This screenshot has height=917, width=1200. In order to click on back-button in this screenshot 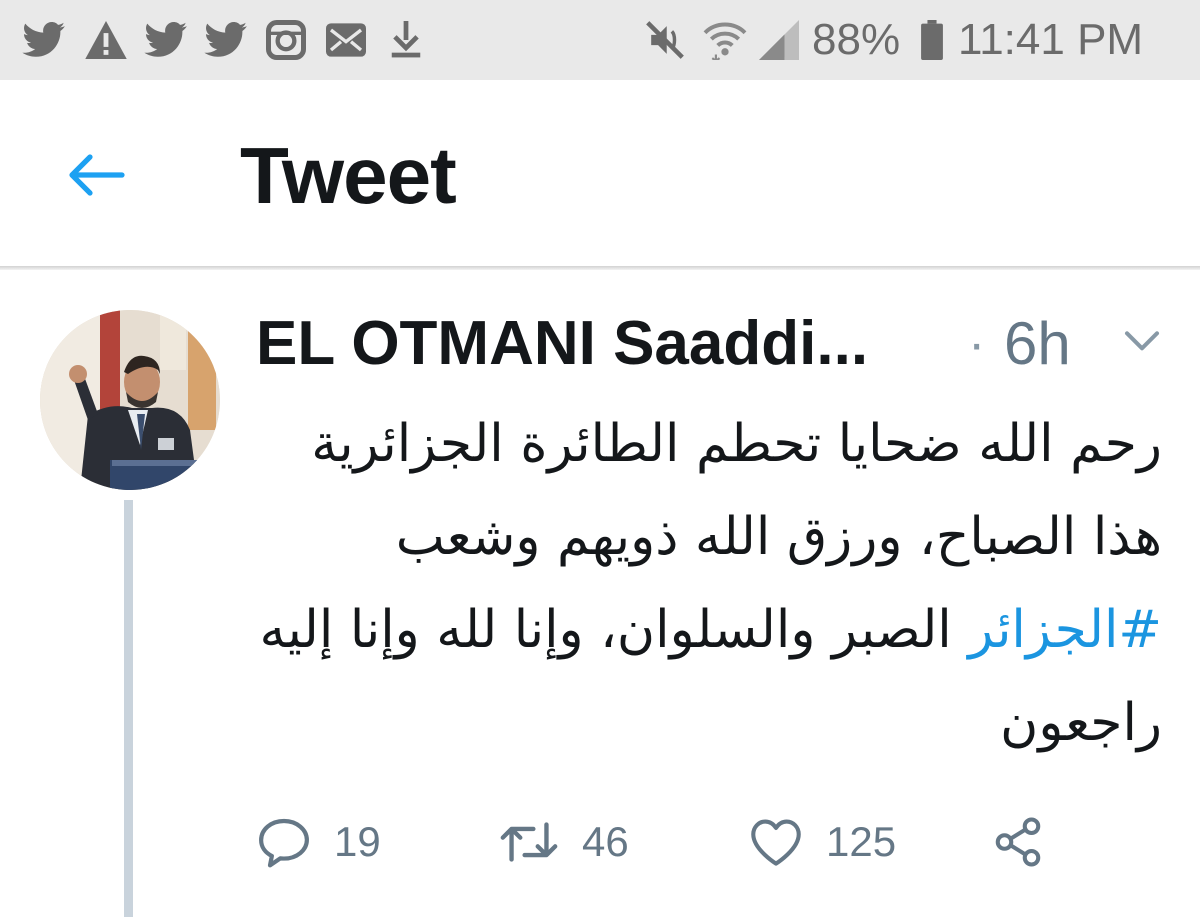, I will do `click(96, 175)`.